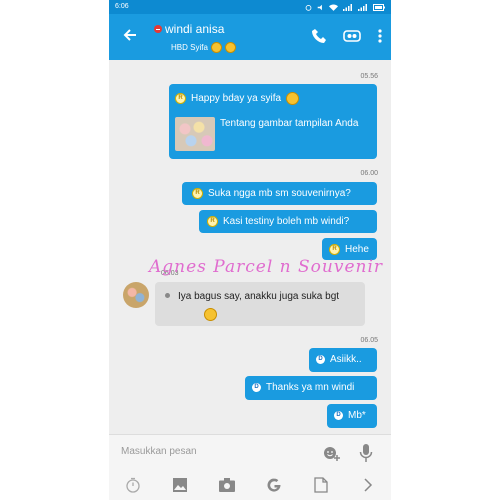  Describe the element at coordinates (366, 453) in the screenshot. I see `microphone-icon` at that location.